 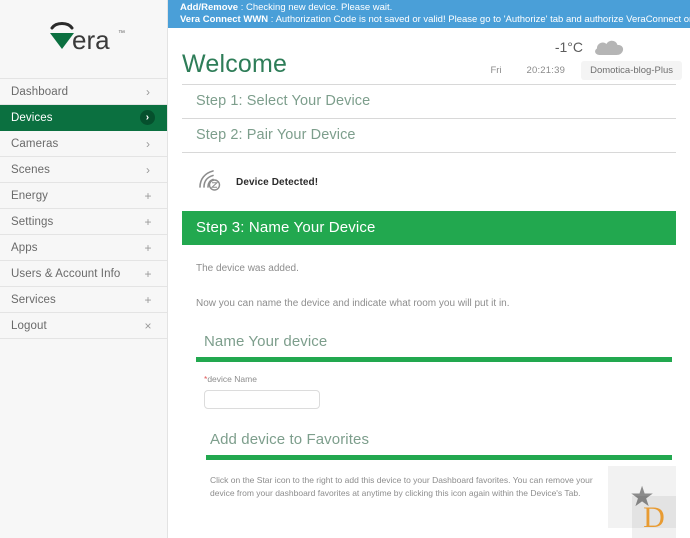 I want to click on device-name-label: *device Name, so click(x=440, y=379).